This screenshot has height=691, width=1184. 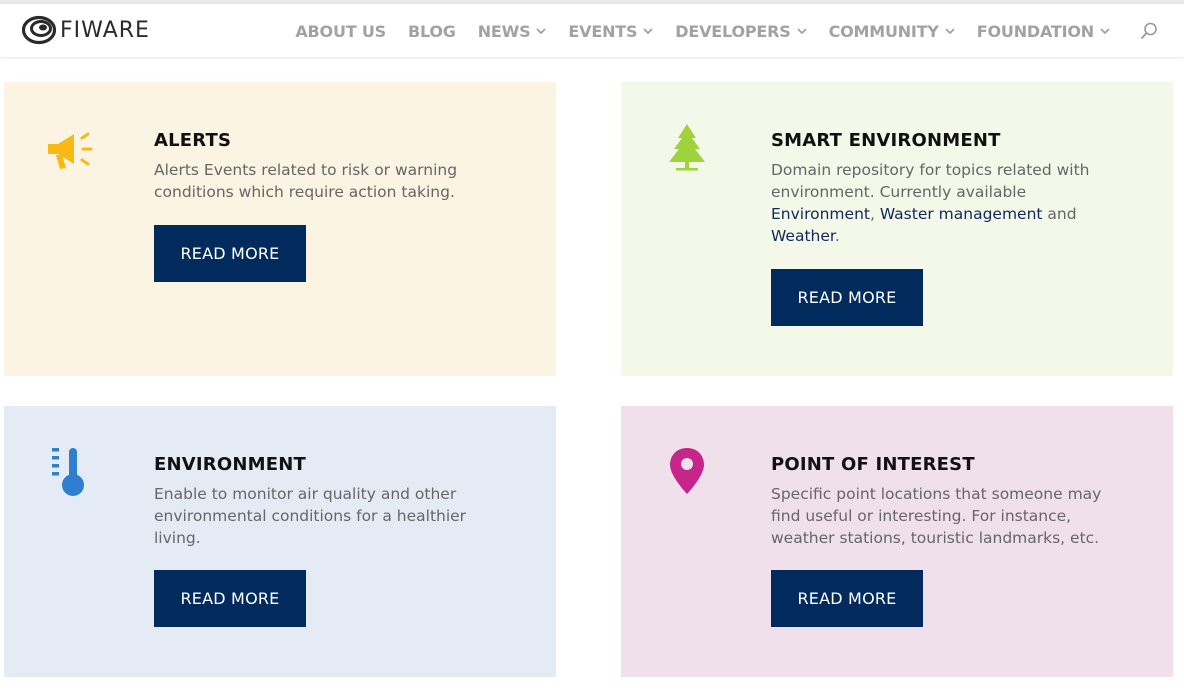 I want to click on nav-about-us: ABOUT US, so click(x=340, y=31).